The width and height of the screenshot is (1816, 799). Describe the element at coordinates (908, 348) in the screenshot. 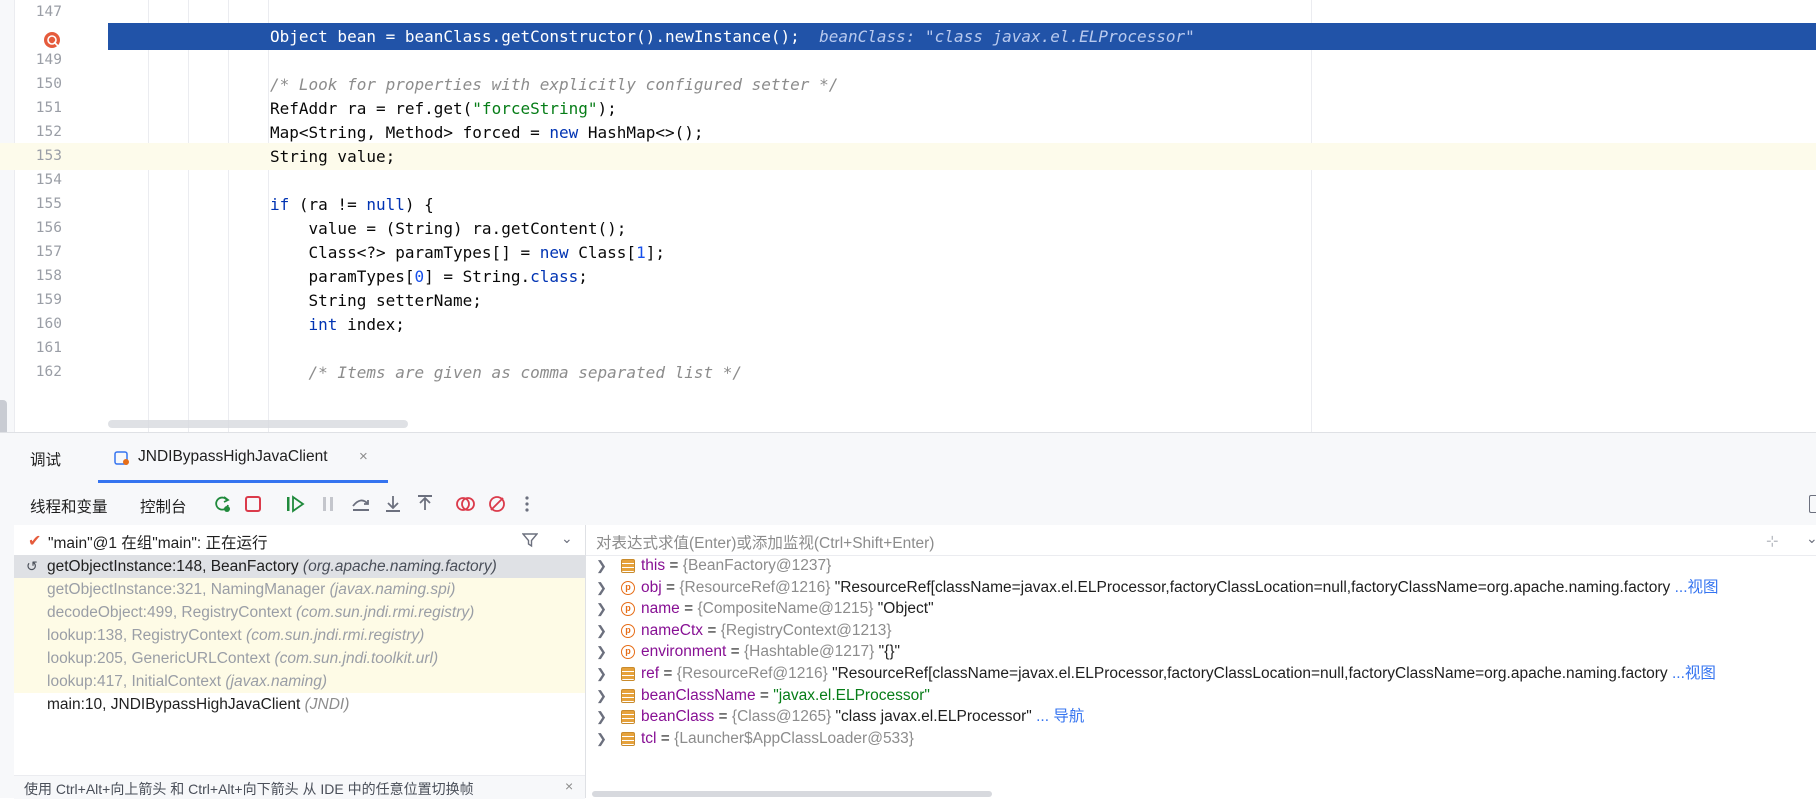

I see `code-line: 161` at that location.